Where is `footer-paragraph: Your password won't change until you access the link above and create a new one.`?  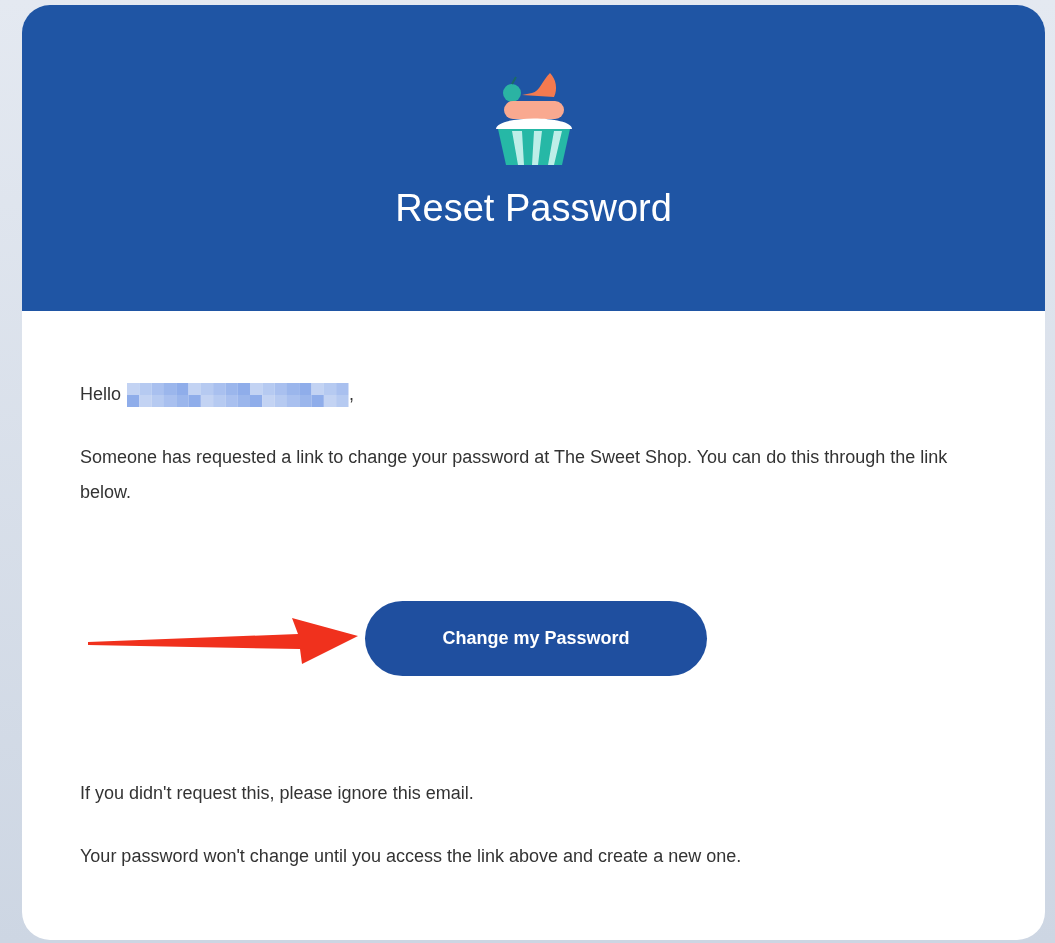 footer-paragraph: Your password won't change until you access the link above and create a new one. is located at coordinates (411, 856).